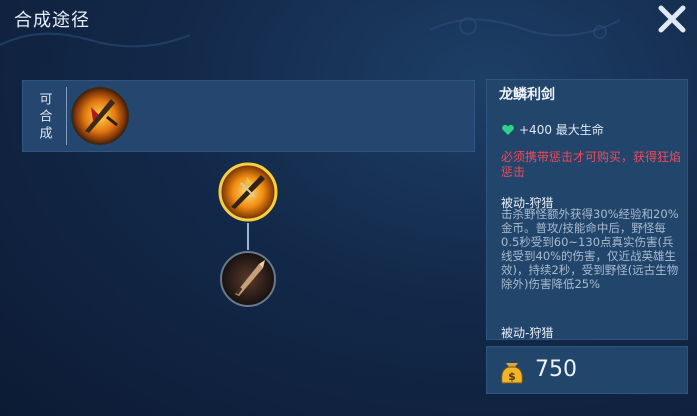 The width and height of the screenshot is (697, 416). What do you see at coordinates (527, 333) in the screenshot?
I see `passive-title-2: 被动-狩猎` at bounding box center [527, 333].